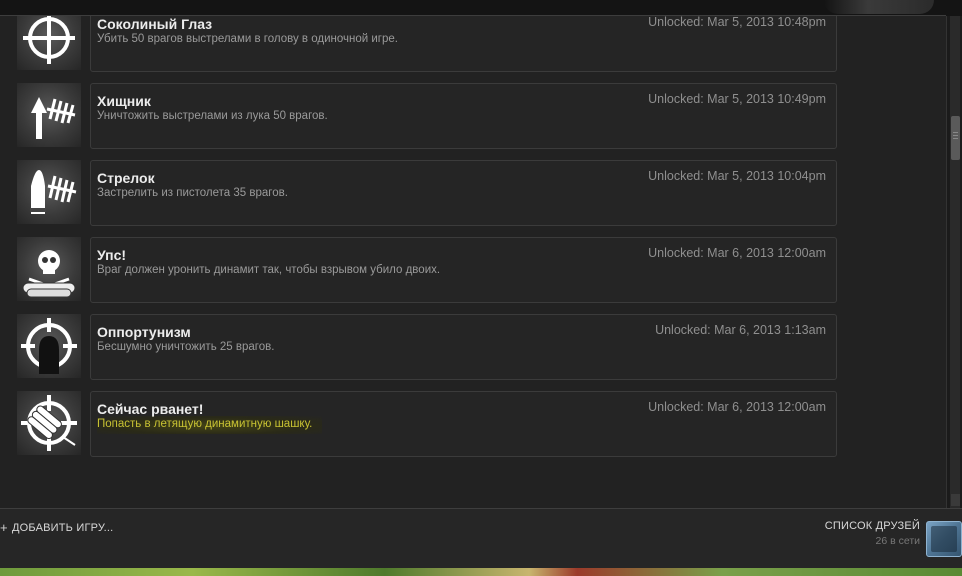 Image resolution: width=962 pixels, height=576 pixels. Describe the element at coordinates (49, 192) in the screenshot. I see `bullet-tally-icon` at that location.